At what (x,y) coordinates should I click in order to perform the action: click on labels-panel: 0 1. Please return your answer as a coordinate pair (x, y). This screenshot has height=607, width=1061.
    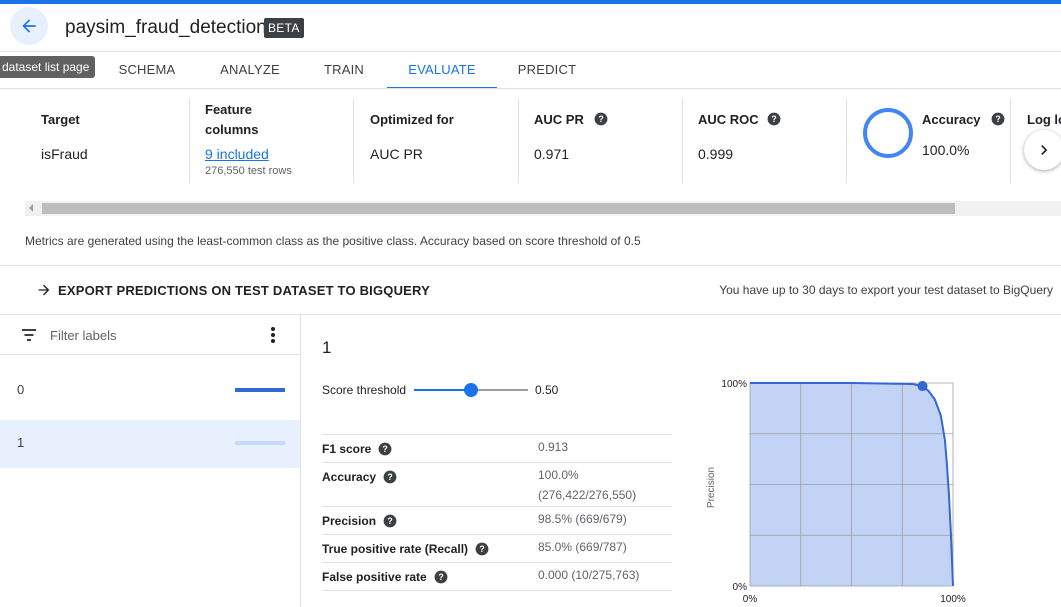
    Looking at the image, I should click on (150, 461).